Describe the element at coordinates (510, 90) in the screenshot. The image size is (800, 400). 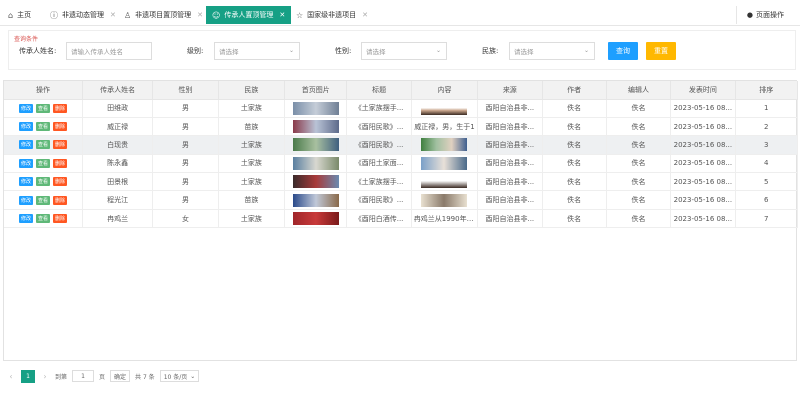
I see `col-header: 来源` at that location.